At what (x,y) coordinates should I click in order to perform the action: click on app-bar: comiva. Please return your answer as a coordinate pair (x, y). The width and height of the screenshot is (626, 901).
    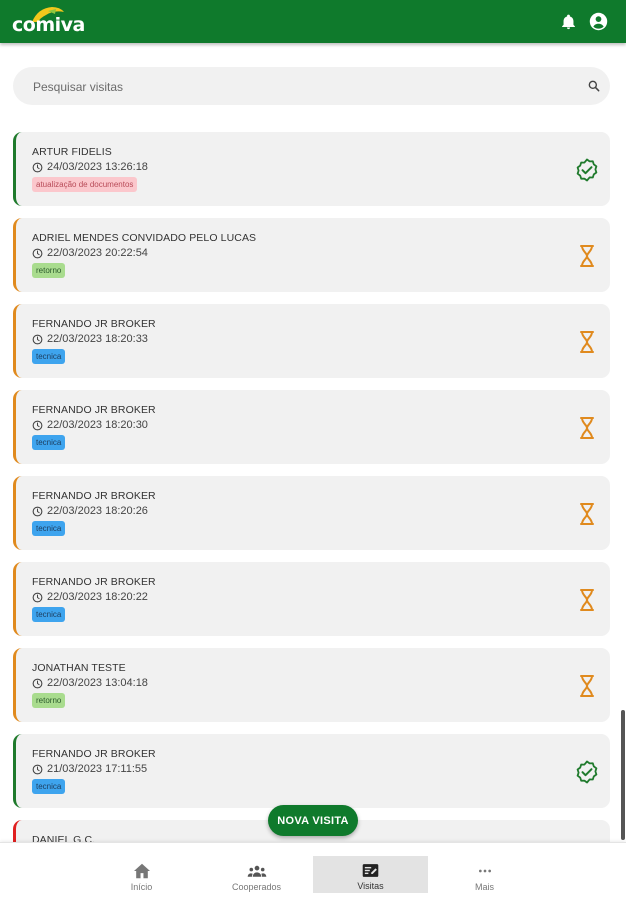
    Looking at the image, I should click on (313, 21).